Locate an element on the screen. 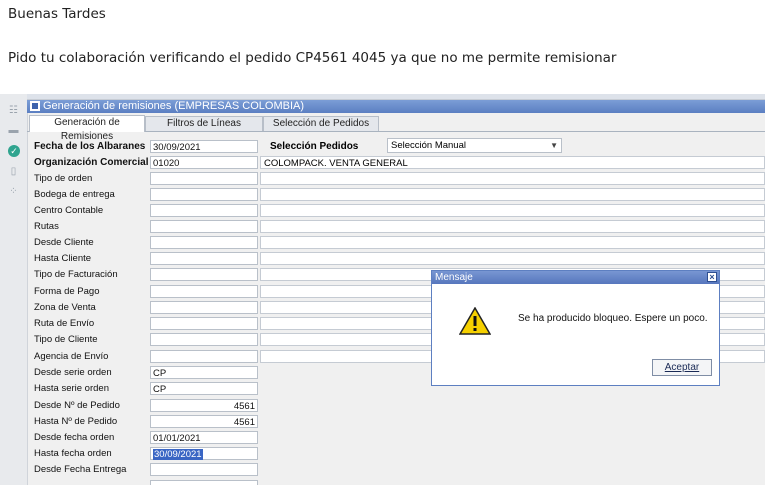 The image size is (765, 485). organizacion-field: 01020 is located at coordinates (204, 162).